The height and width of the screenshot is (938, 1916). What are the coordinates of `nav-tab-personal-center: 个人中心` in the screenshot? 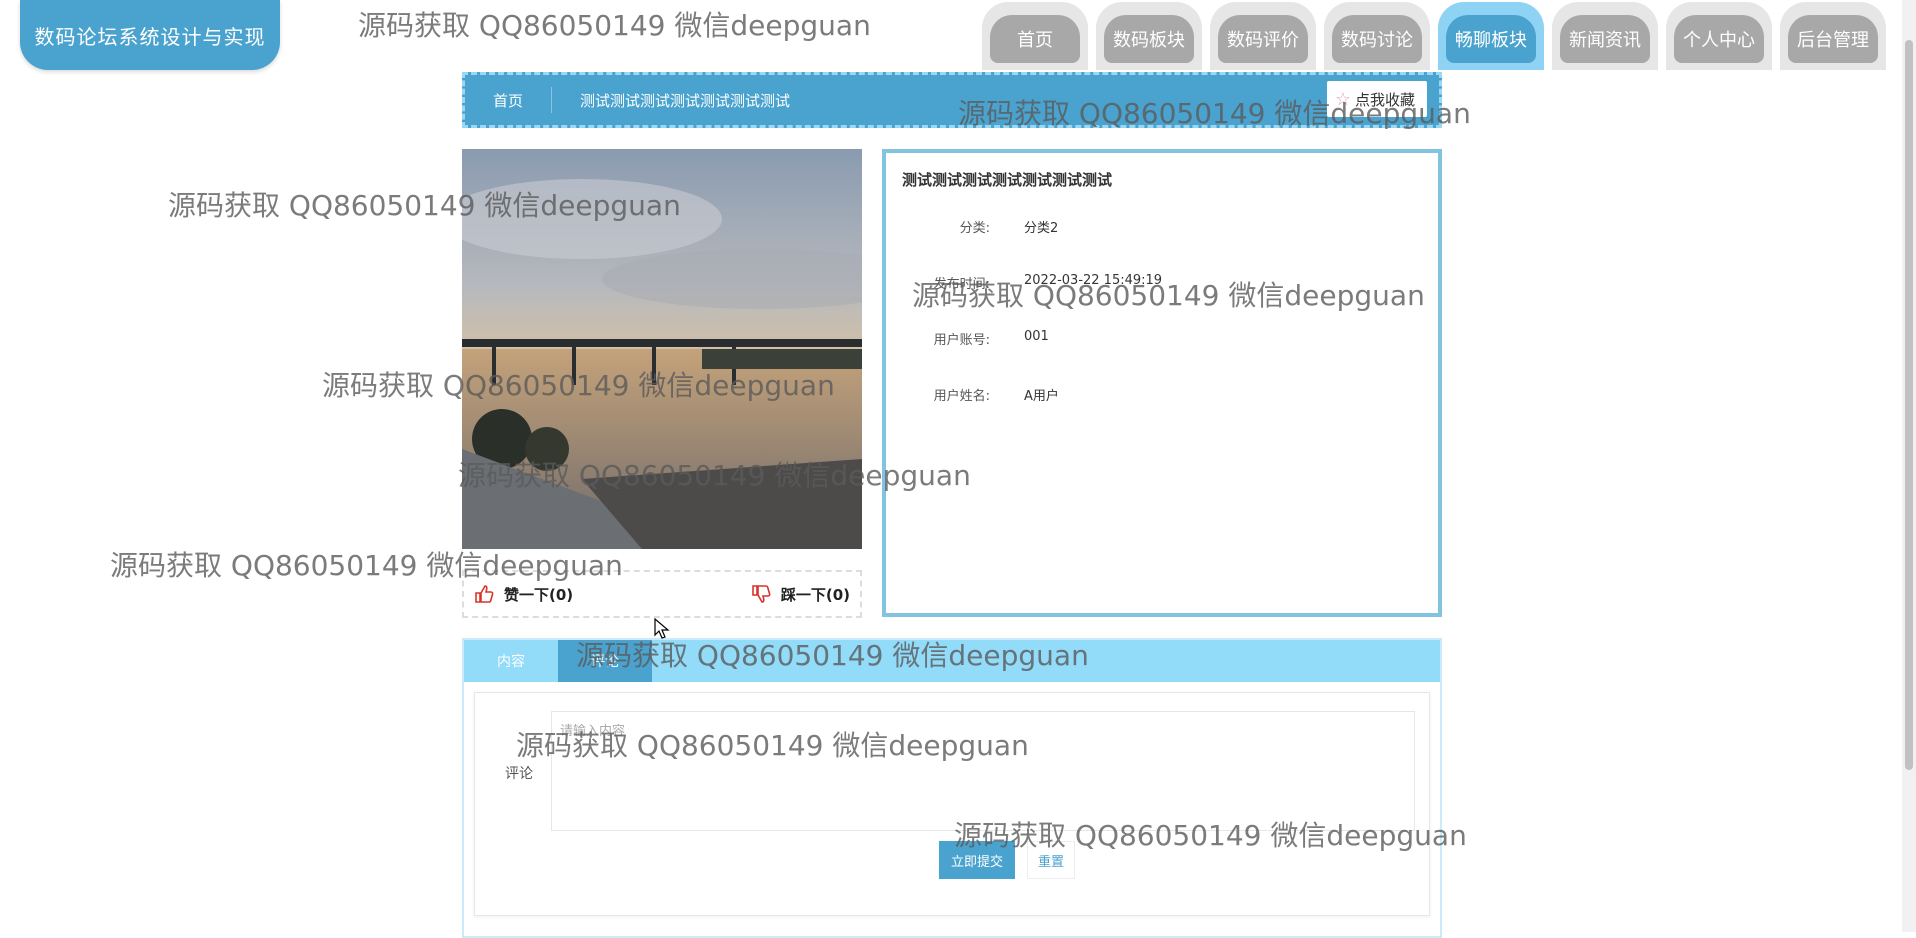 It's located at (1719, 36).